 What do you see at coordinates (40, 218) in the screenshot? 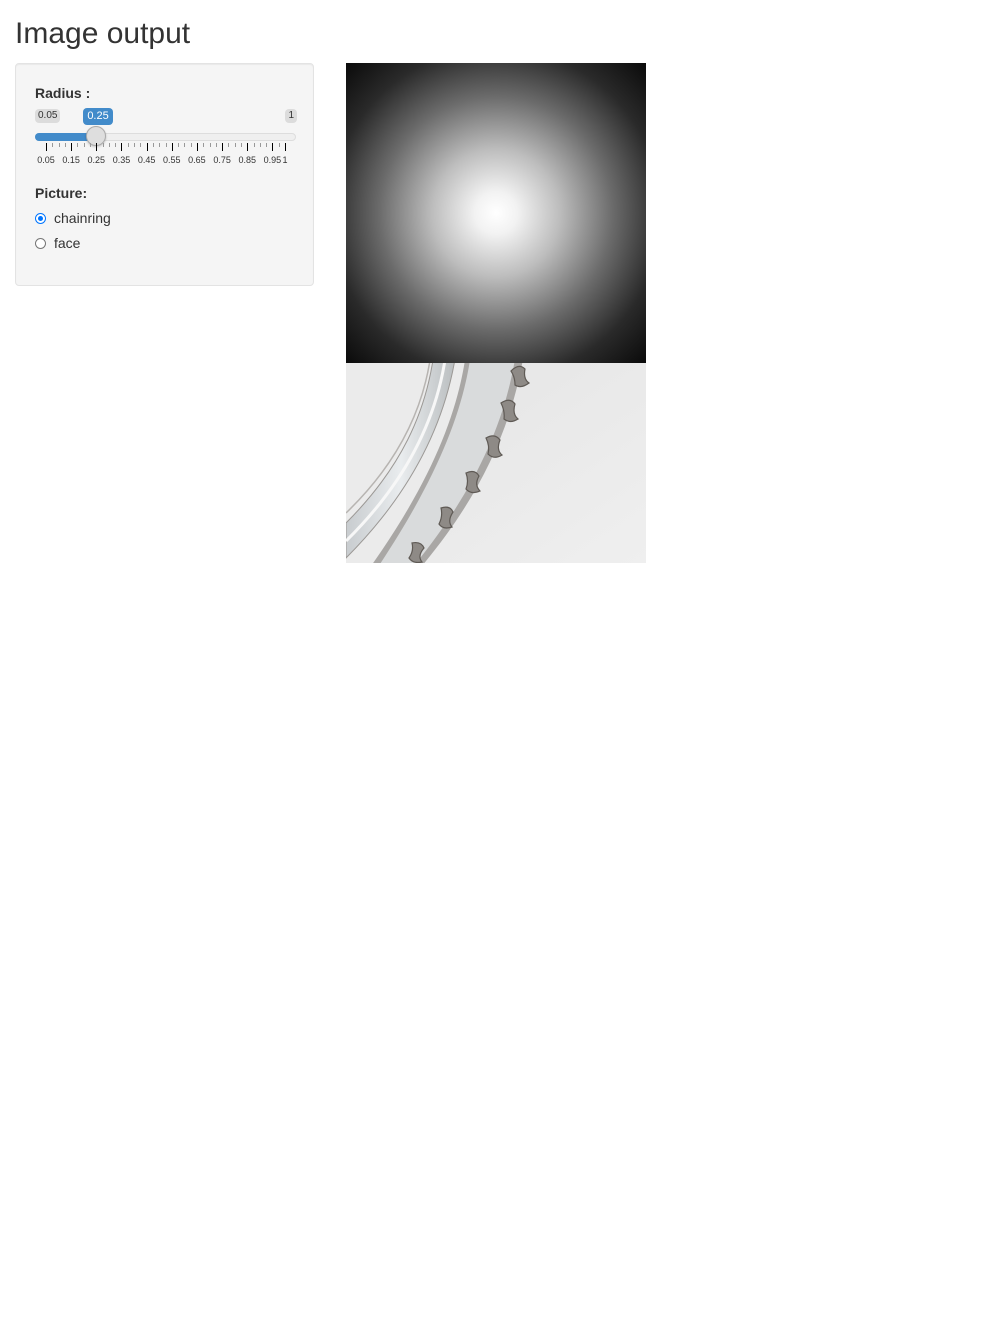
I see `radio-button-chainring` at bounding box center [40, 218].